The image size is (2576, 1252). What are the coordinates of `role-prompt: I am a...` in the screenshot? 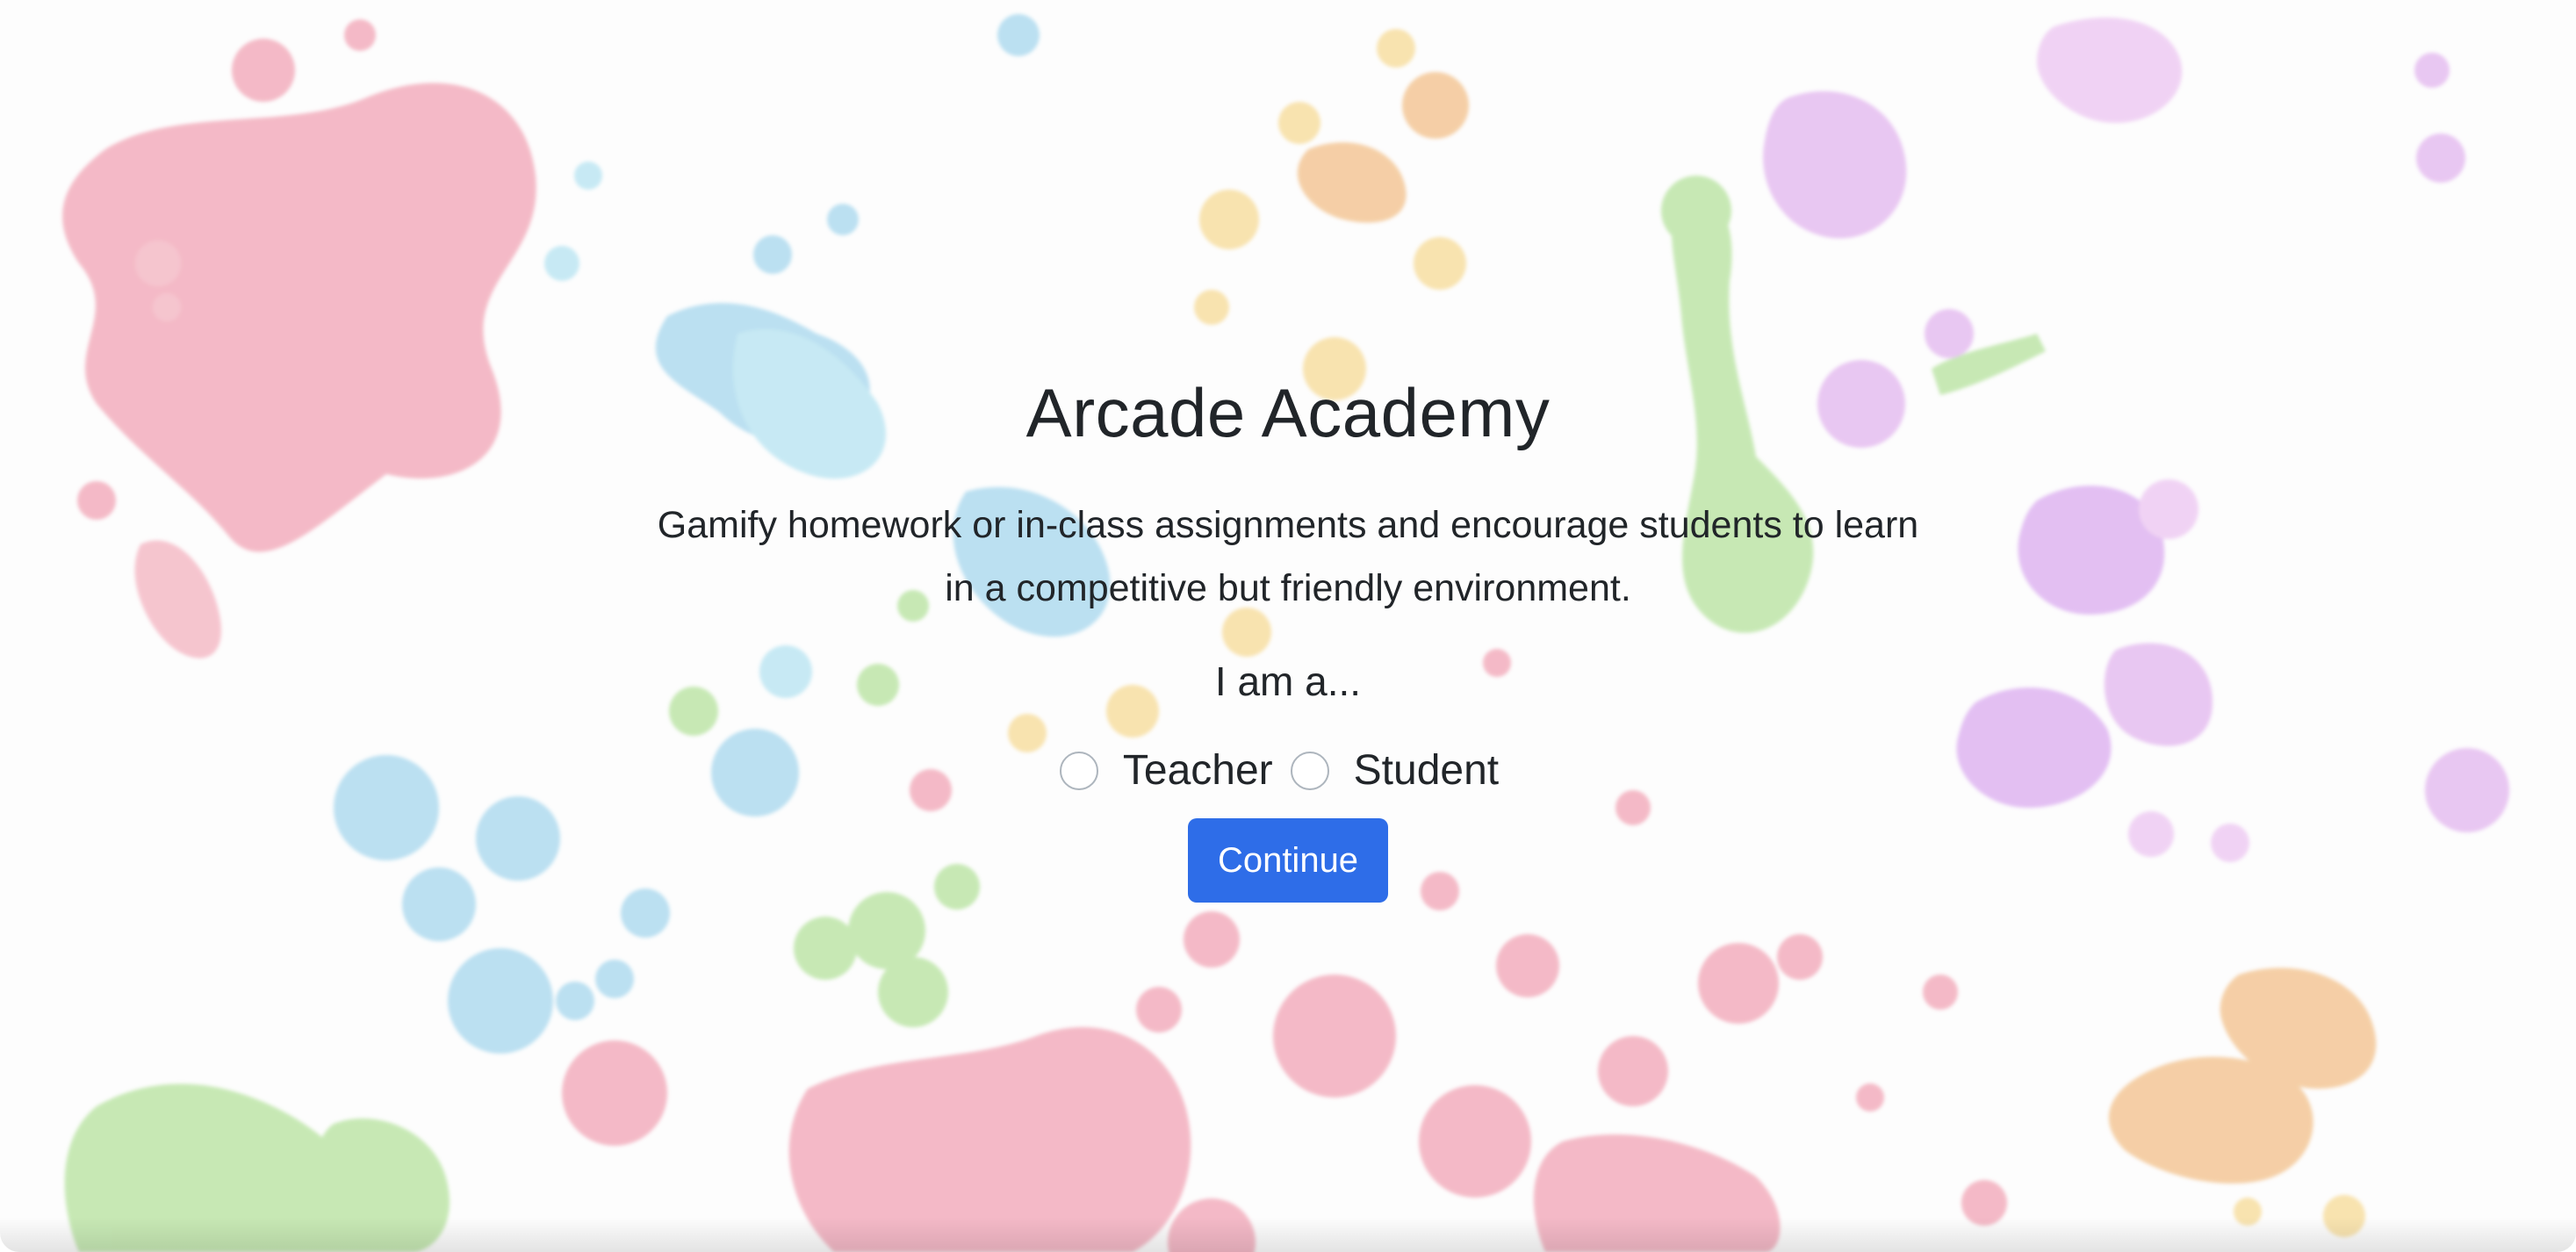 It's located at (1288, 681).